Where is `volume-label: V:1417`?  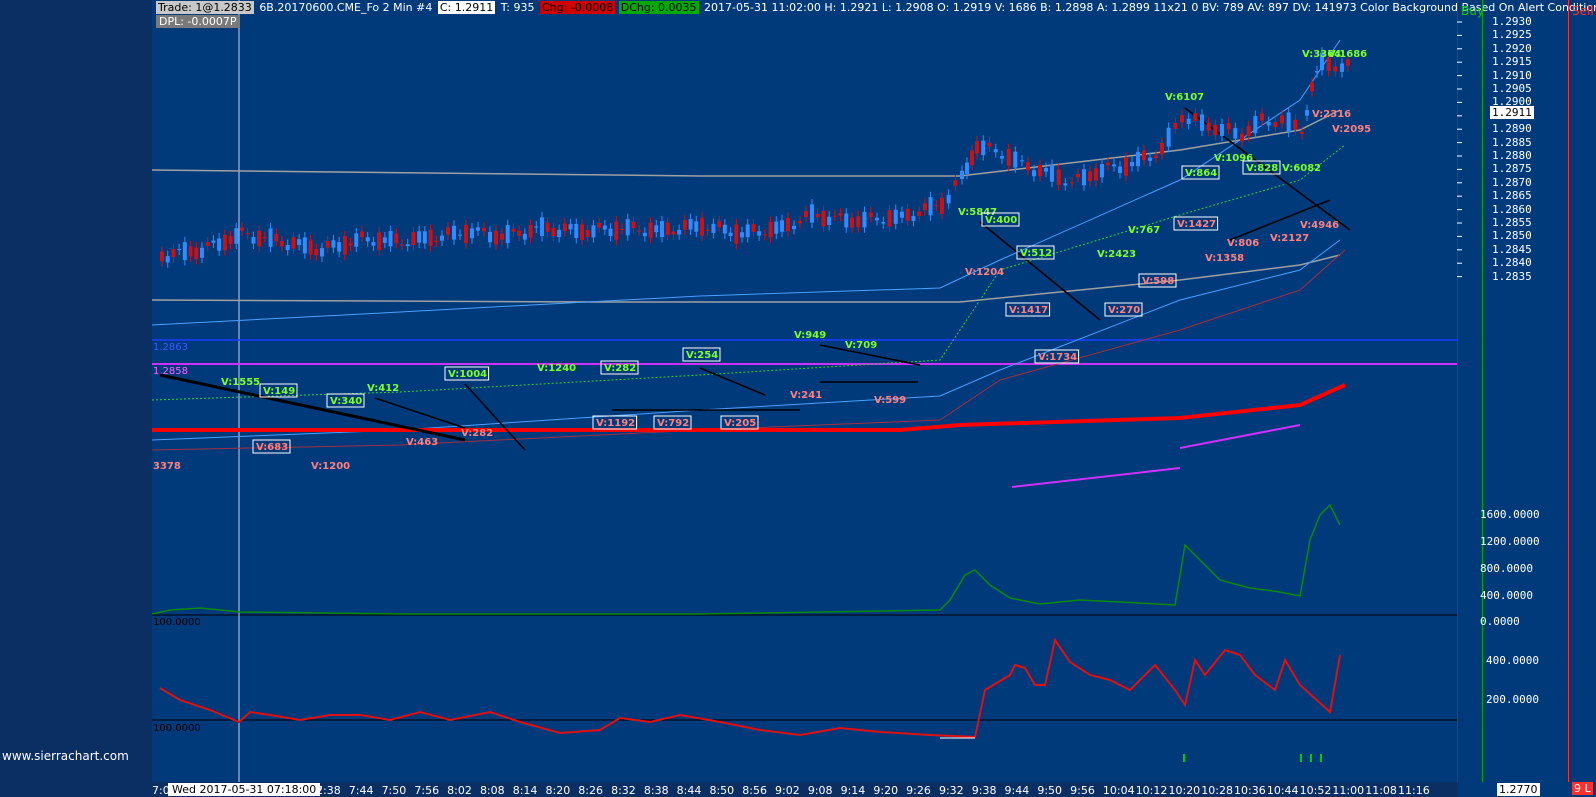
volume-label: V:1417 is located at coordinates (1028, 310).